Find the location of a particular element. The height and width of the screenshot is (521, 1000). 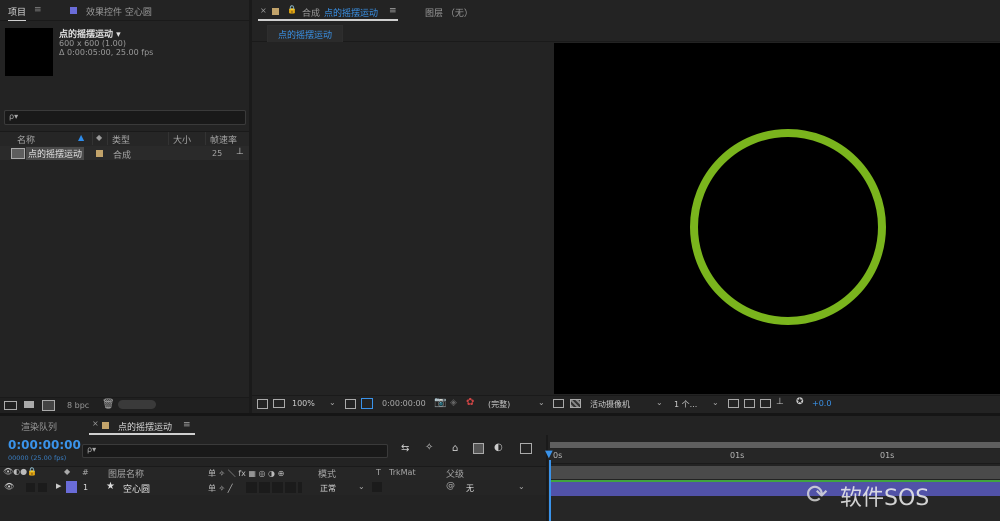

col-t: T is located at coordinates (378, 472).